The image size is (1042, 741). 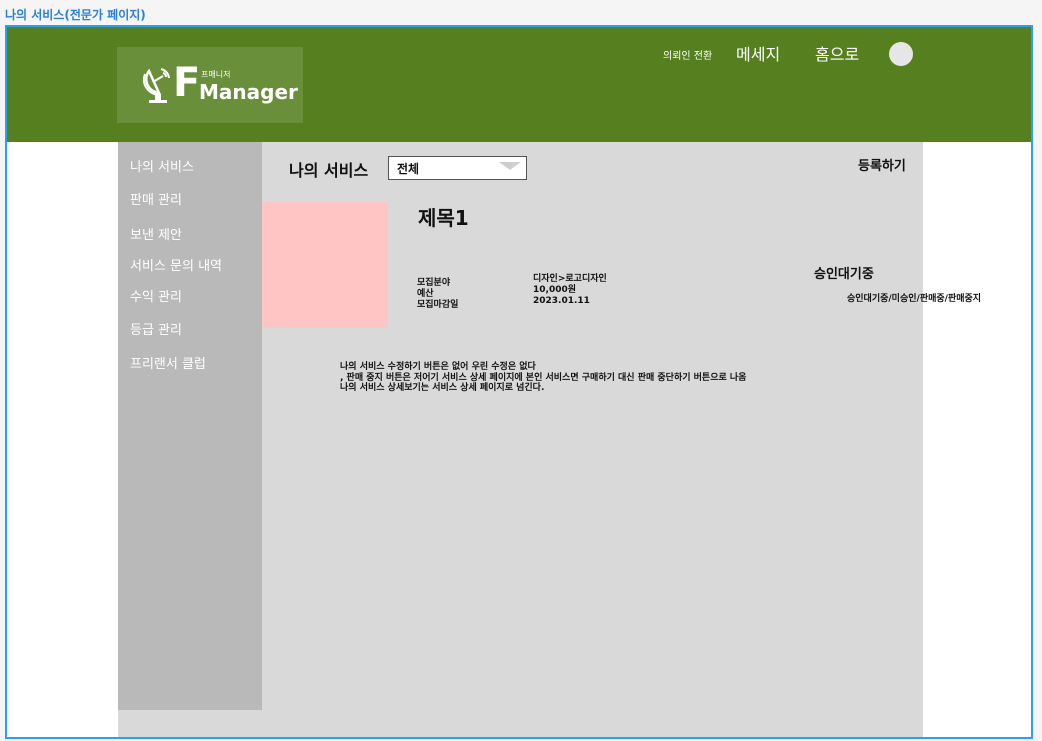 What do you see at coordinates (443, 216) in the screenshot?
I see `service-title: 제목1` at bounding box center [443, 216].